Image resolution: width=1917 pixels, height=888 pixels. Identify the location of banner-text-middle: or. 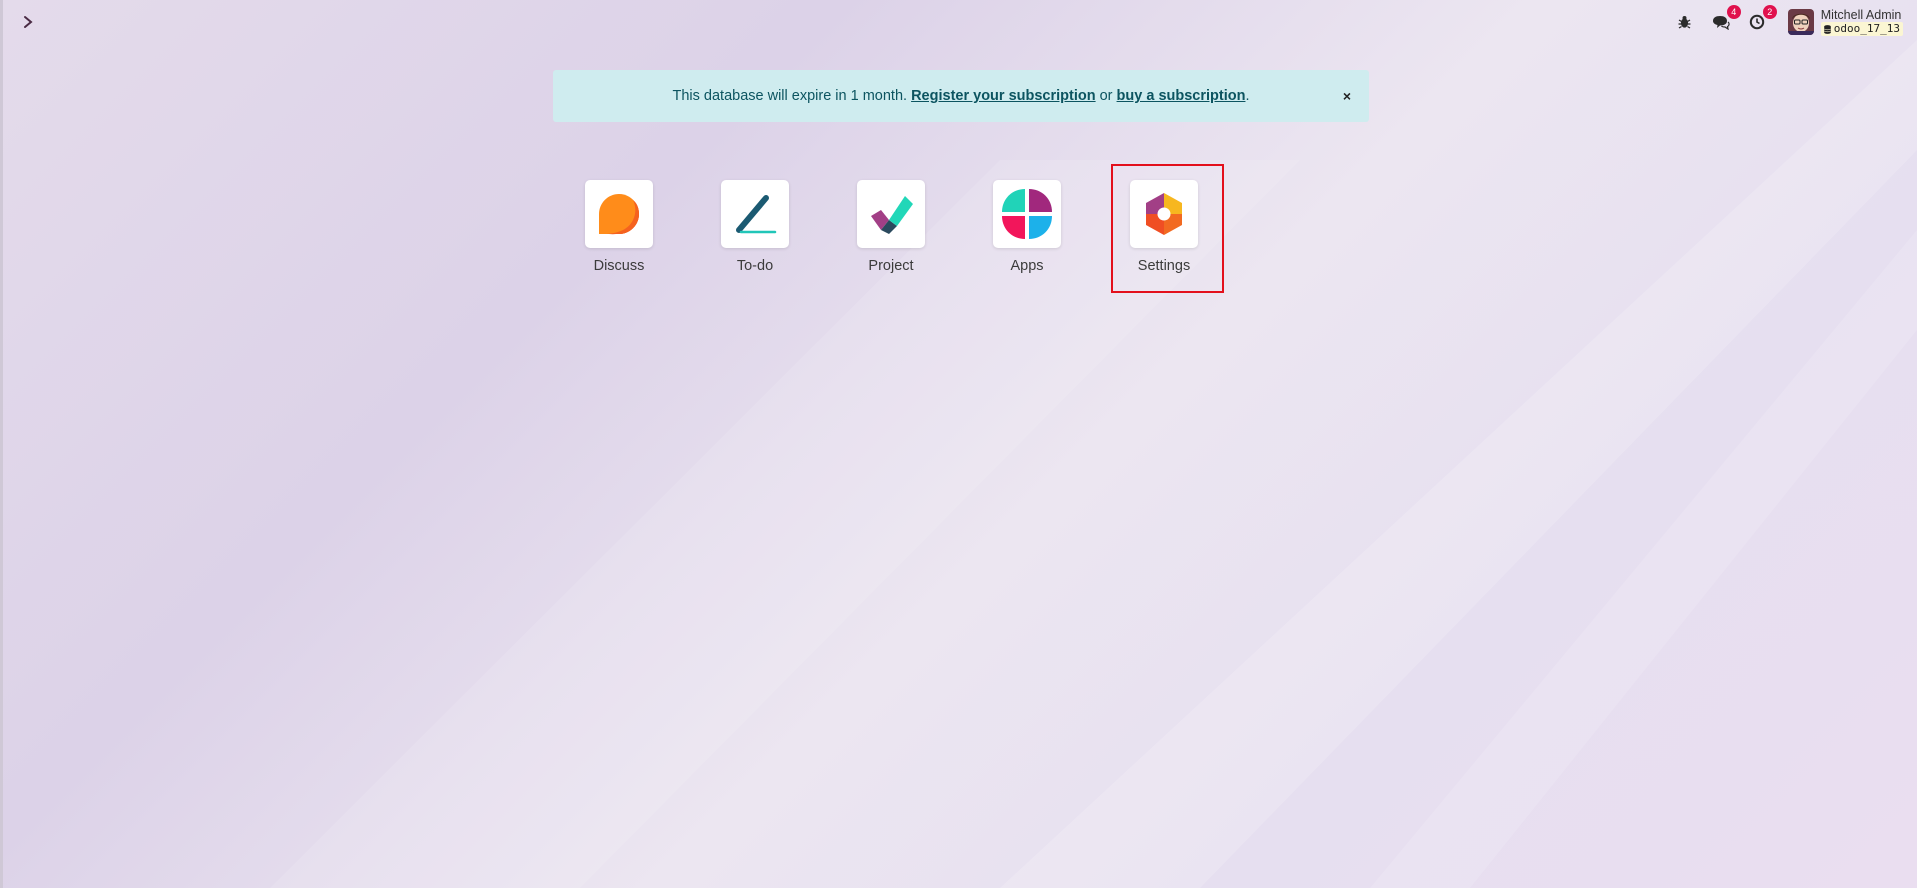
(1106, 96).